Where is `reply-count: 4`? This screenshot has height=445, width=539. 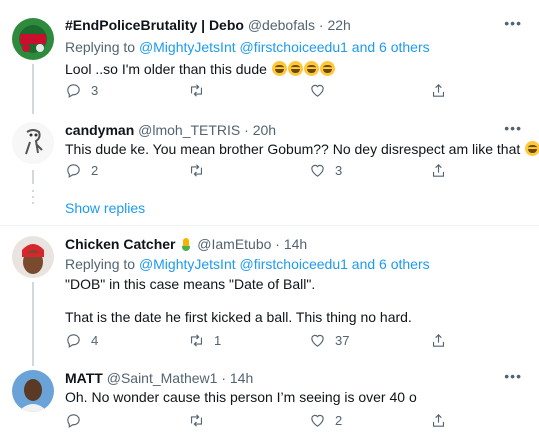 reply-count: 4 is located at coordinates (95, 340).